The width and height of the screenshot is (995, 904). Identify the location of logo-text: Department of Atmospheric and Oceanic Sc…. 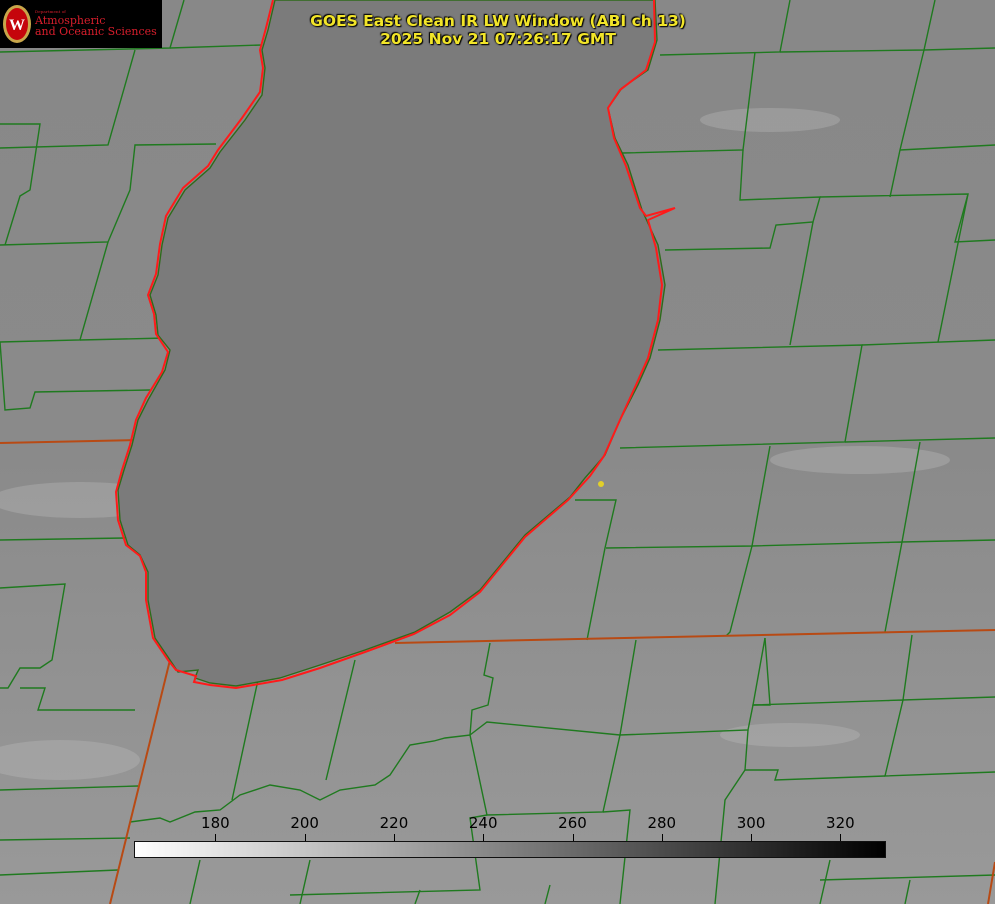
(96, 23).